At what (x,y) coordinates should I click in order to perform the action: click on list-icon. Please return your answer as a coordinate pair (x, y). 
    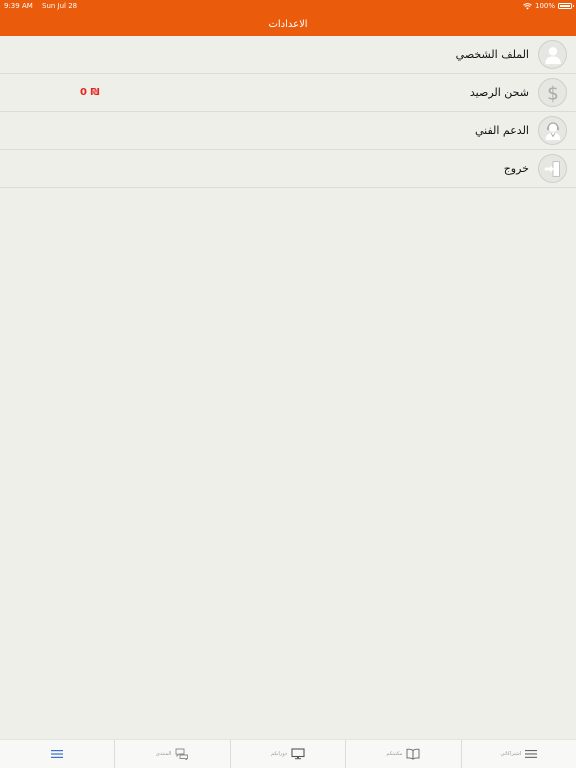
    Looking at the image, I should click on (531, 754).